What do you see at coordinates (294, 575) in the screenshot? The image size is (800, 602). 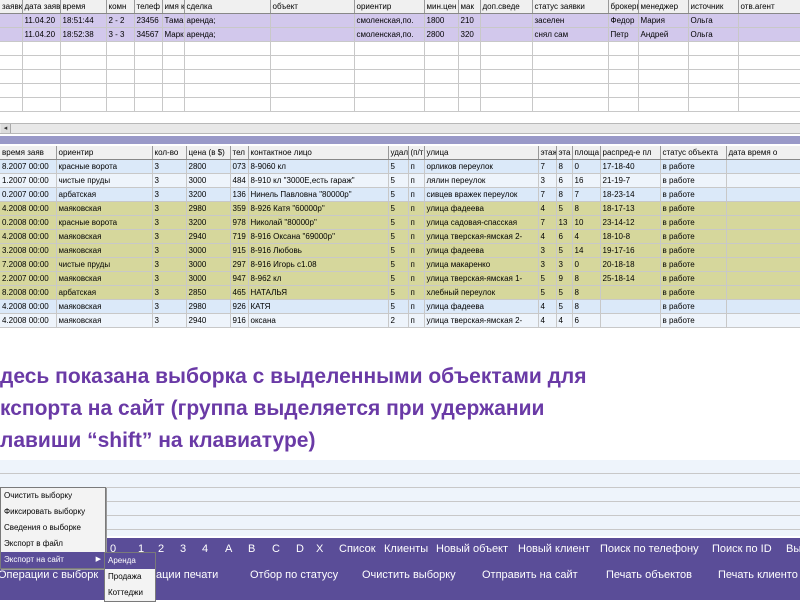 I see `nav-button: Отбор по статусу` at bounding box center [294, 575].